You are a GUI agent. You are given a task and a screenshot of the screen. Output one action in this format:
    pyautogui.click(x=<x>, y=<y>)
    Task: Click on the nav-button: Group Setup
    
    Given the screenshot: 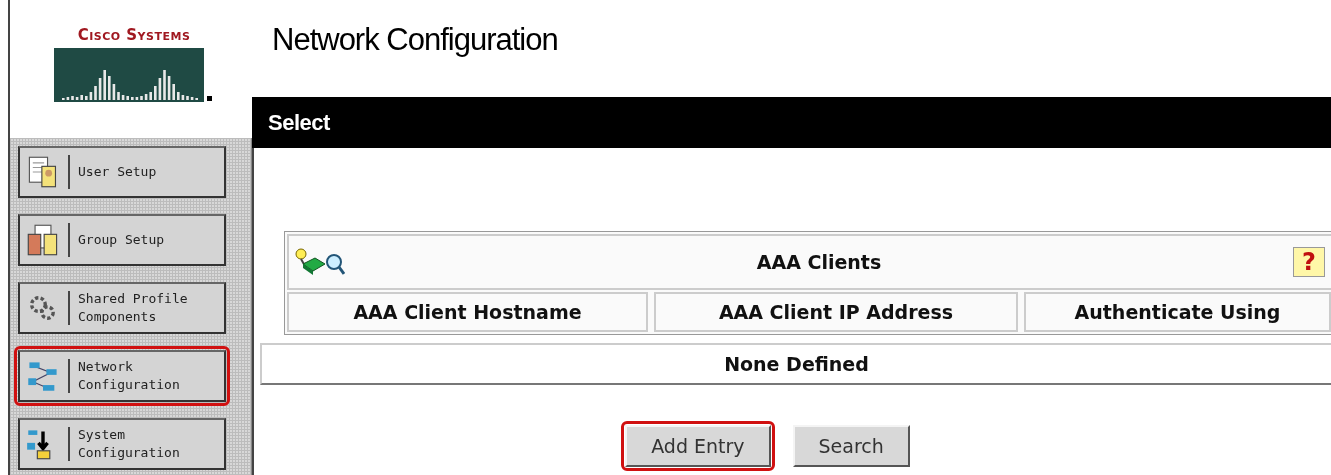 What is the action you would take?
    pyautogui.click(x=122, y=240)
    